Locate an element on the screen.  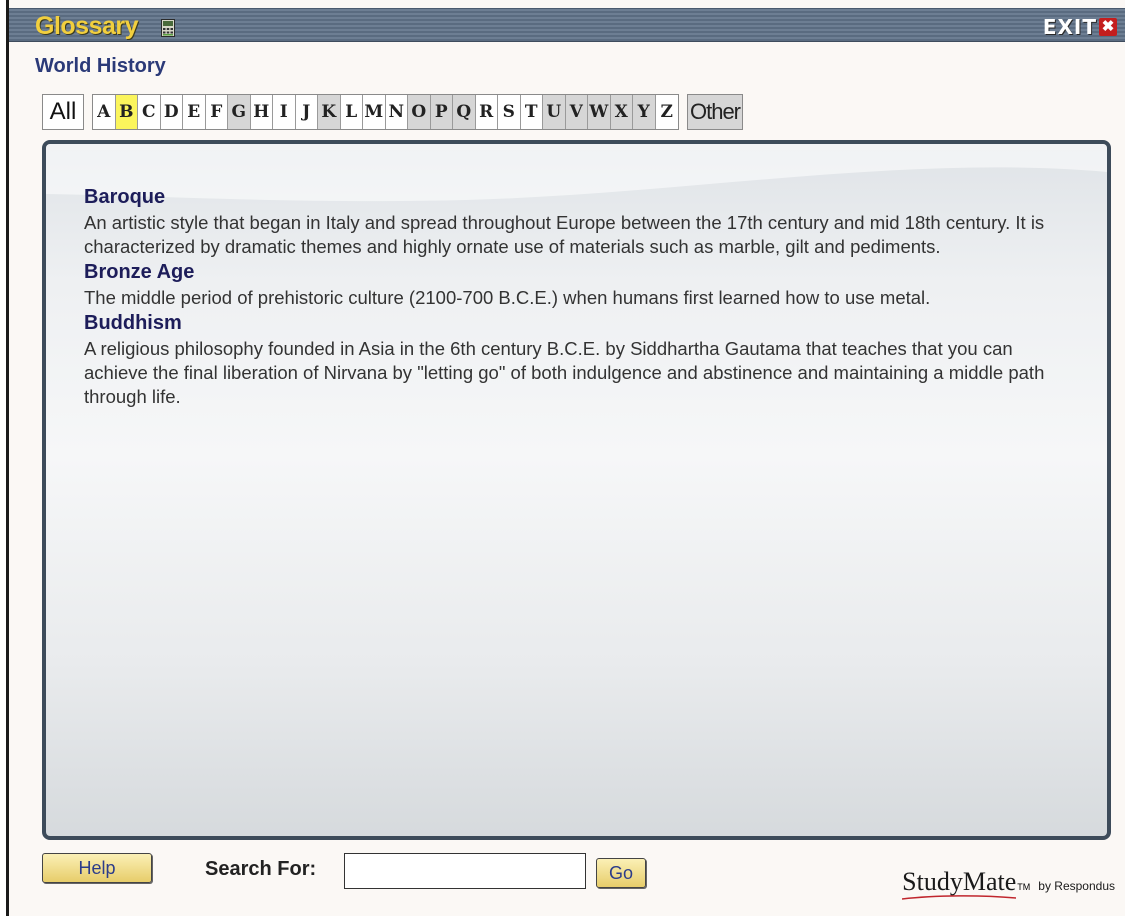
letter-button-i: I is located at coordinates (284, 112).